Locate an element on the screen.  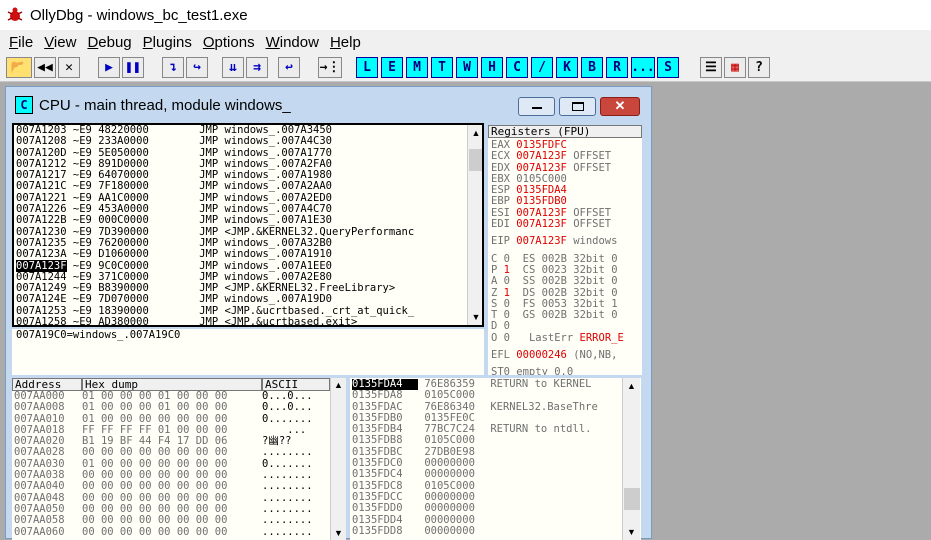
window-button-r: R is located at coordinates (617, 67).